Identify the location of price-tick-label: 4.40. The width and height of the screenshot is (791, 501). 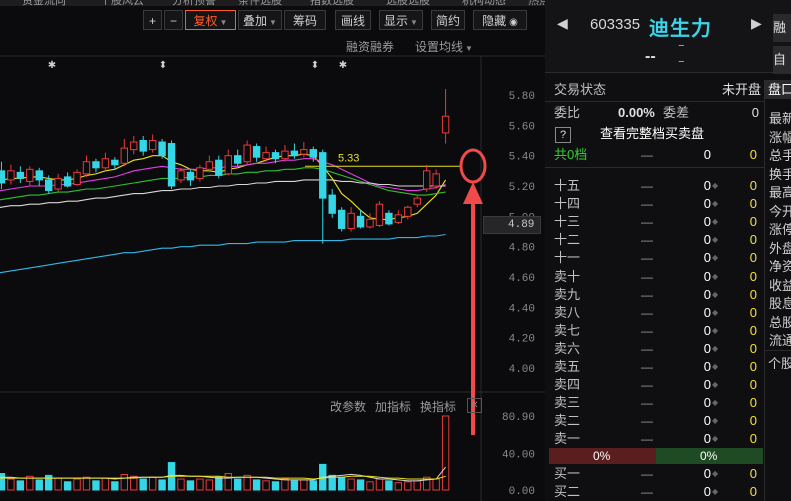
(522, 309).